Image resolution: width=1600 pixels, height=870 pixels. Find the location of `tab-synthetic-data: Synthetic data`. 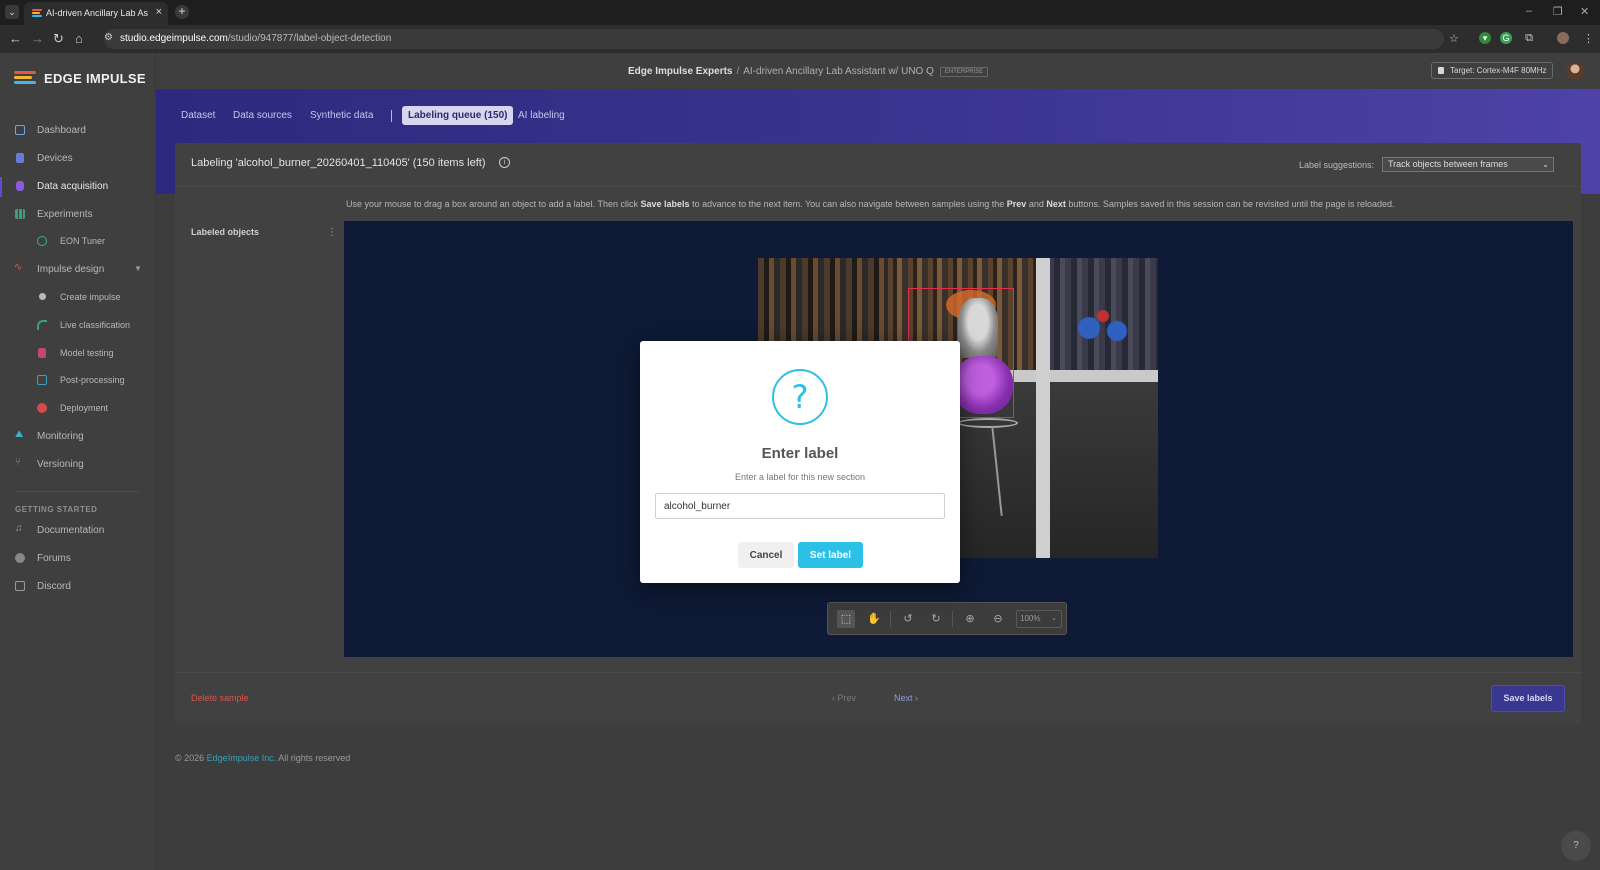

tab-synthetic-data: Synthetic data is located at coordinates (341, 115).